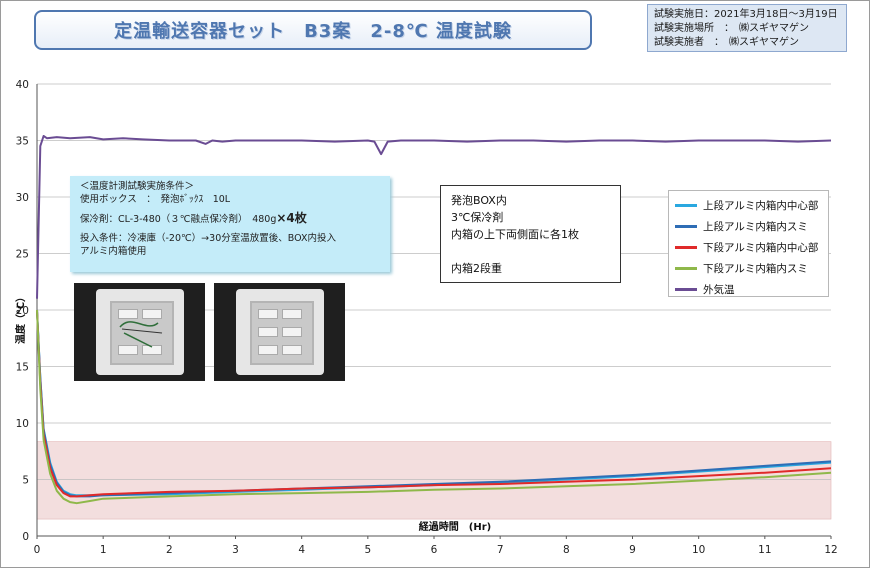 The image size is (870, 568). I want to click on x-tick-label: 9, so click(632, 550).